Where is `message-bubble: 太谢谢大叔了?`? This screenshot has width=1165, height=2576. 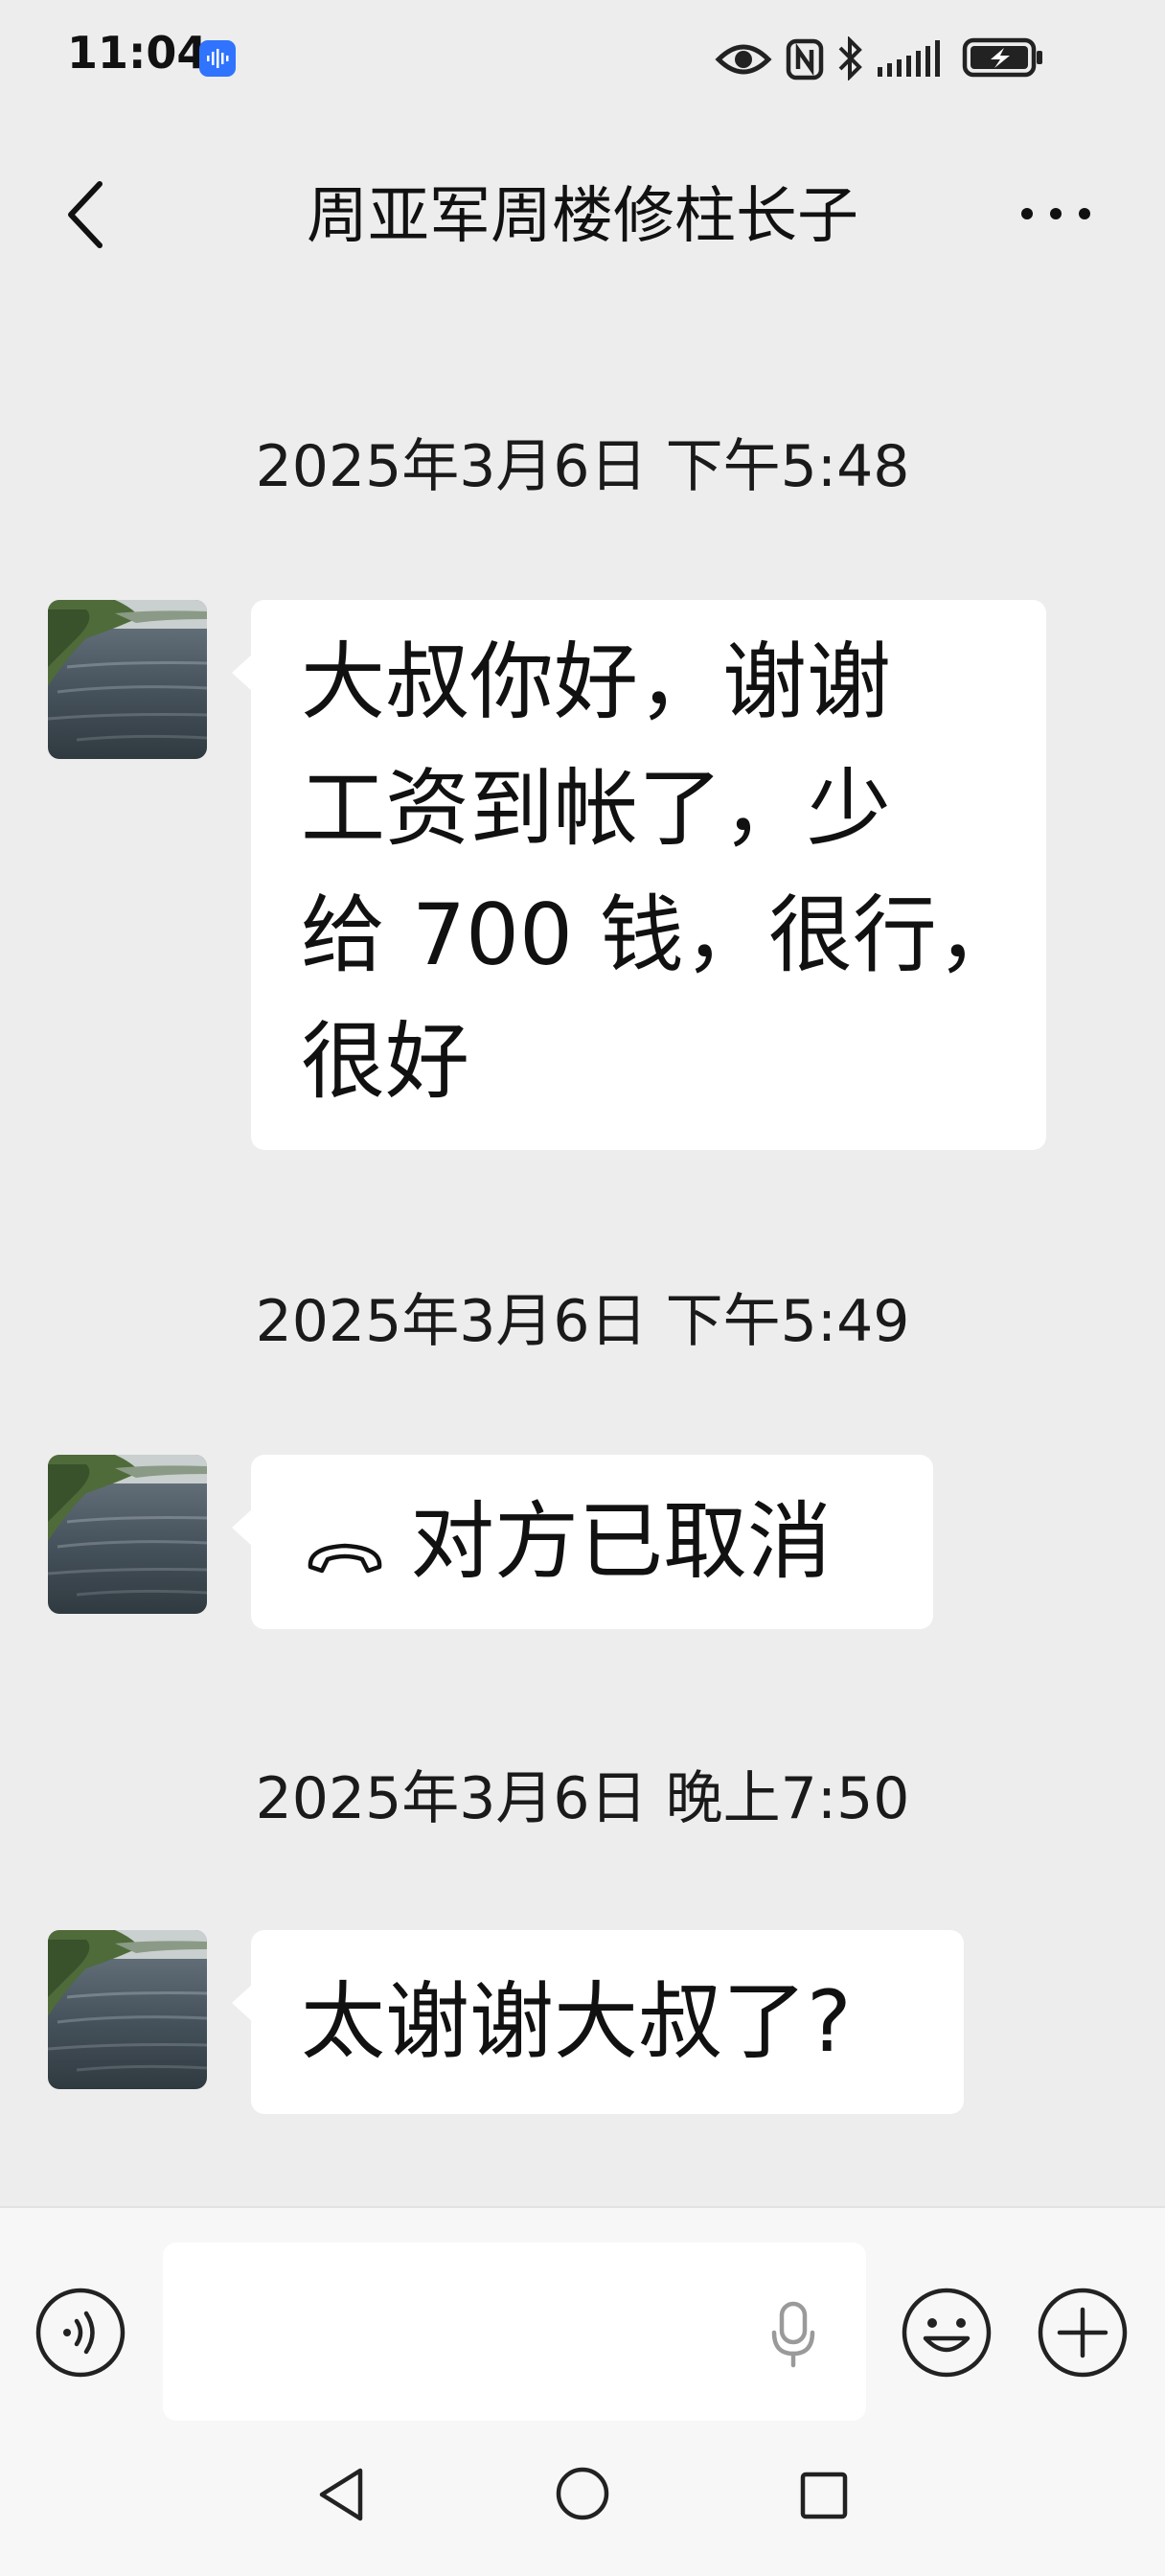
message-bubble: 太谢谢大叔了? is located at coordinates (598, 2022).